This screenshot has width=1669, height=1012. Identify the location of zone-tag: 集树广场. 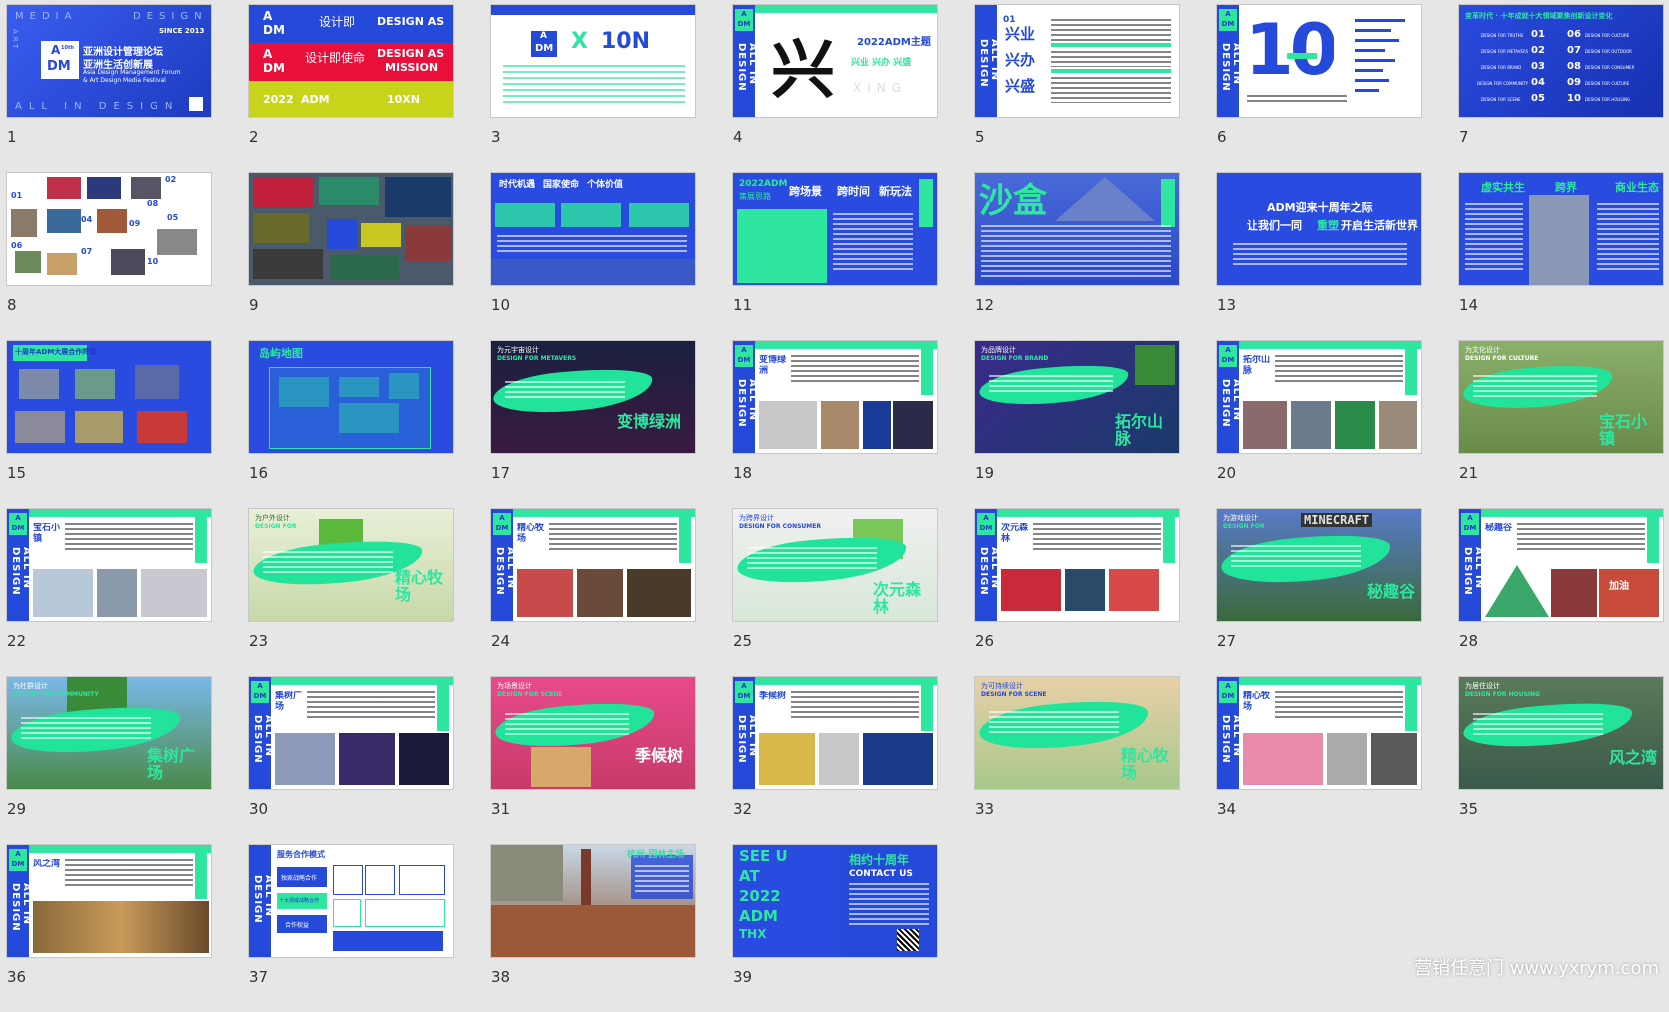
(289, 701).